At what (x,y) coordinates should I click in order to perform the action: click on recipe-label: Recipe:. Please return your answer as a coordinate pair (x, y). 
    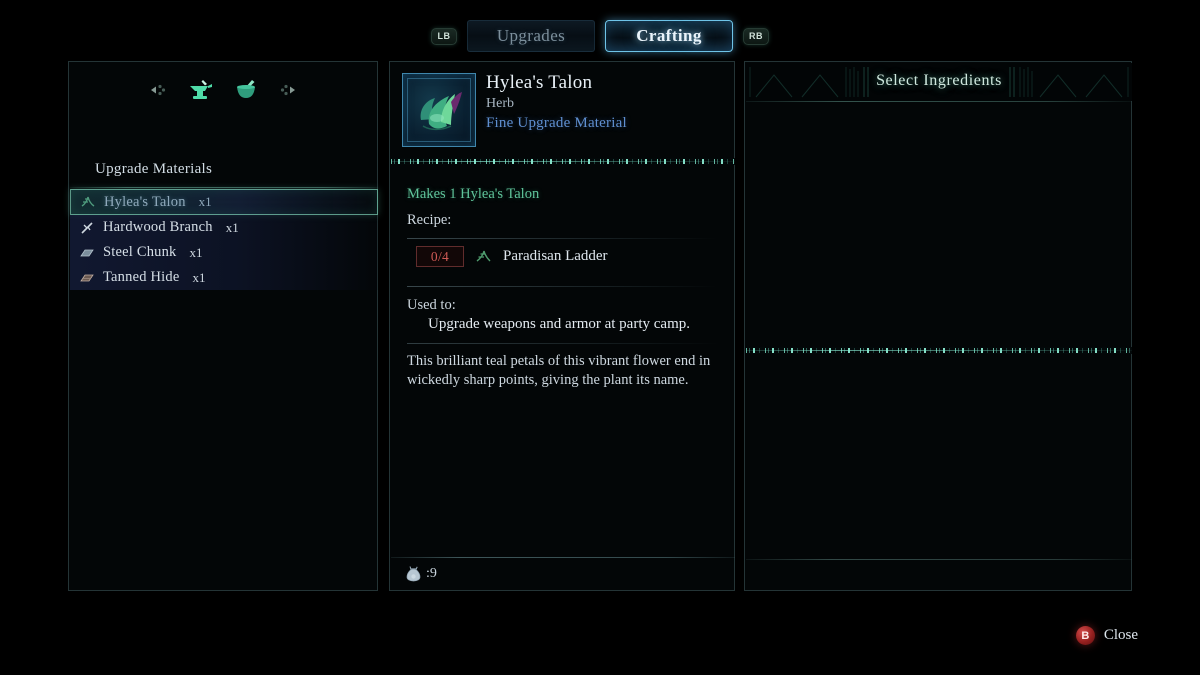
    Looking at the image, I should click on (429, 220).